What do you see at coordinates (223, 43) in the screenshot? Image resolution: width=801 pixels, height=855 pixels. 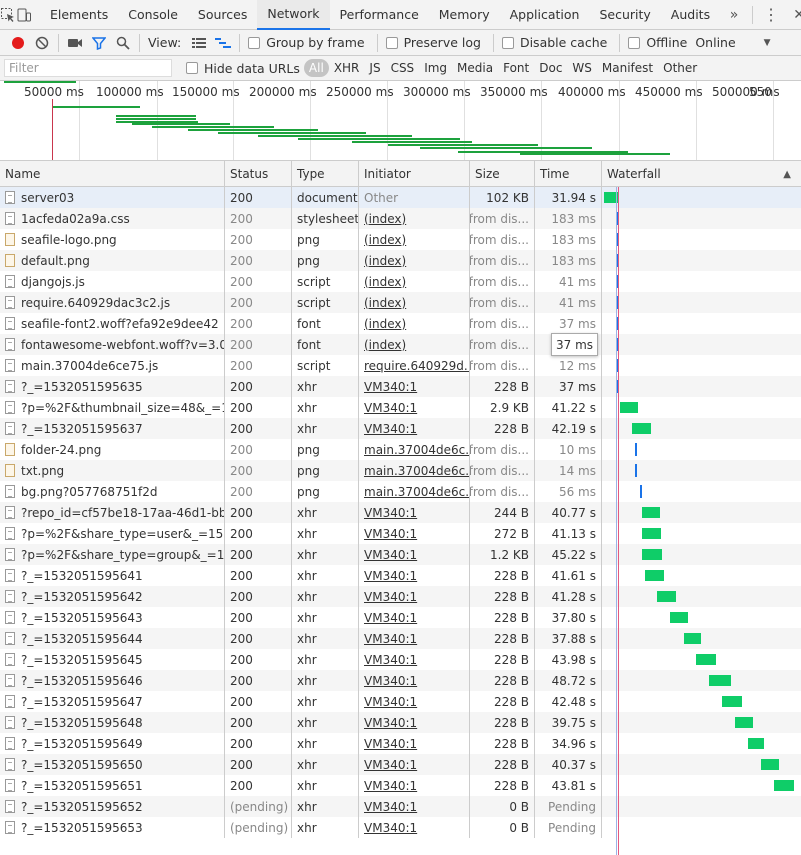 I see `overview-toggle-button` at bounding box center [223, 43].